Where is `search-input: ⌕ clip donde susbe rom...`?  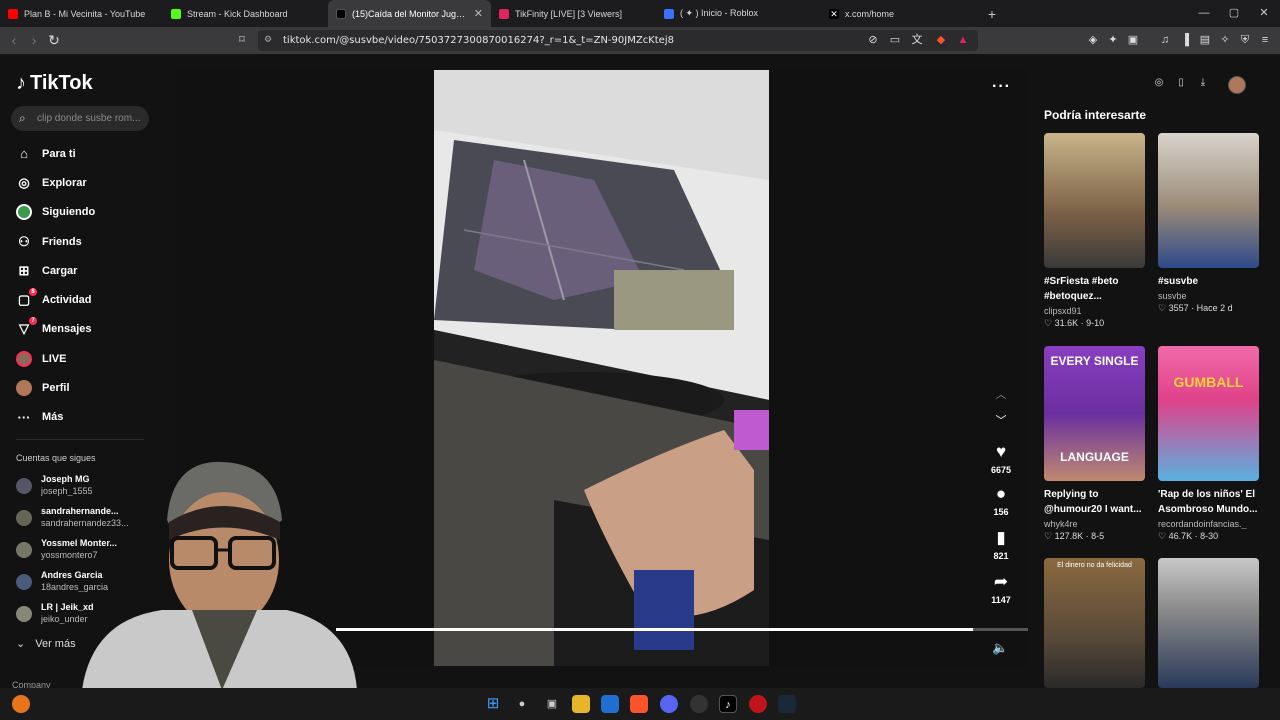 search-input: ⌕ clip donde susbe rom... is located at coordinates (80, 118).